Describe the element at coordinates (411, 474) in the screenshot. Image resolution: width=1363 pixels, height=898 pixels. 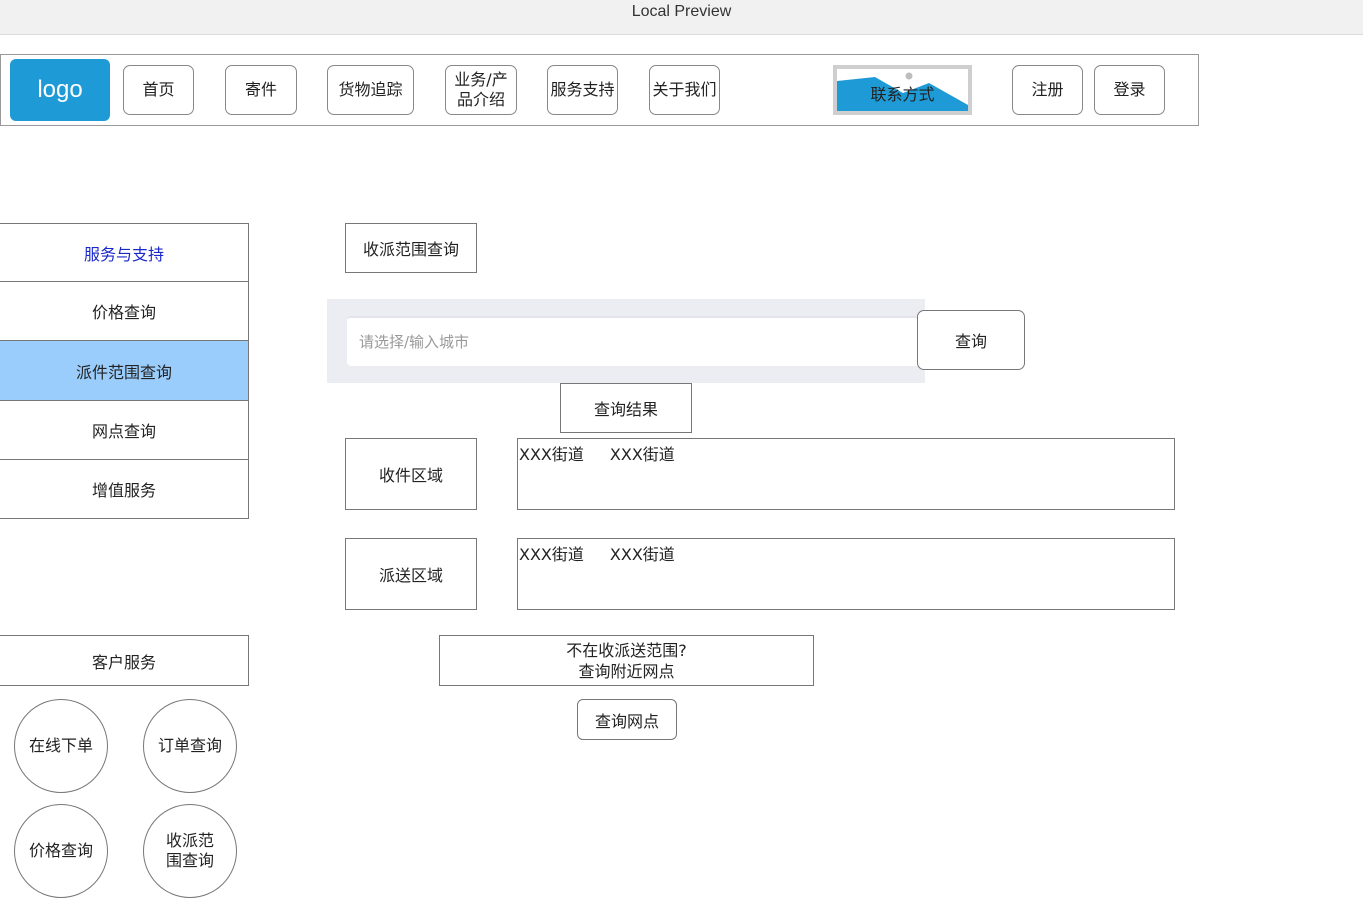
I see `pickup-area-label: 收件区域` at that location.